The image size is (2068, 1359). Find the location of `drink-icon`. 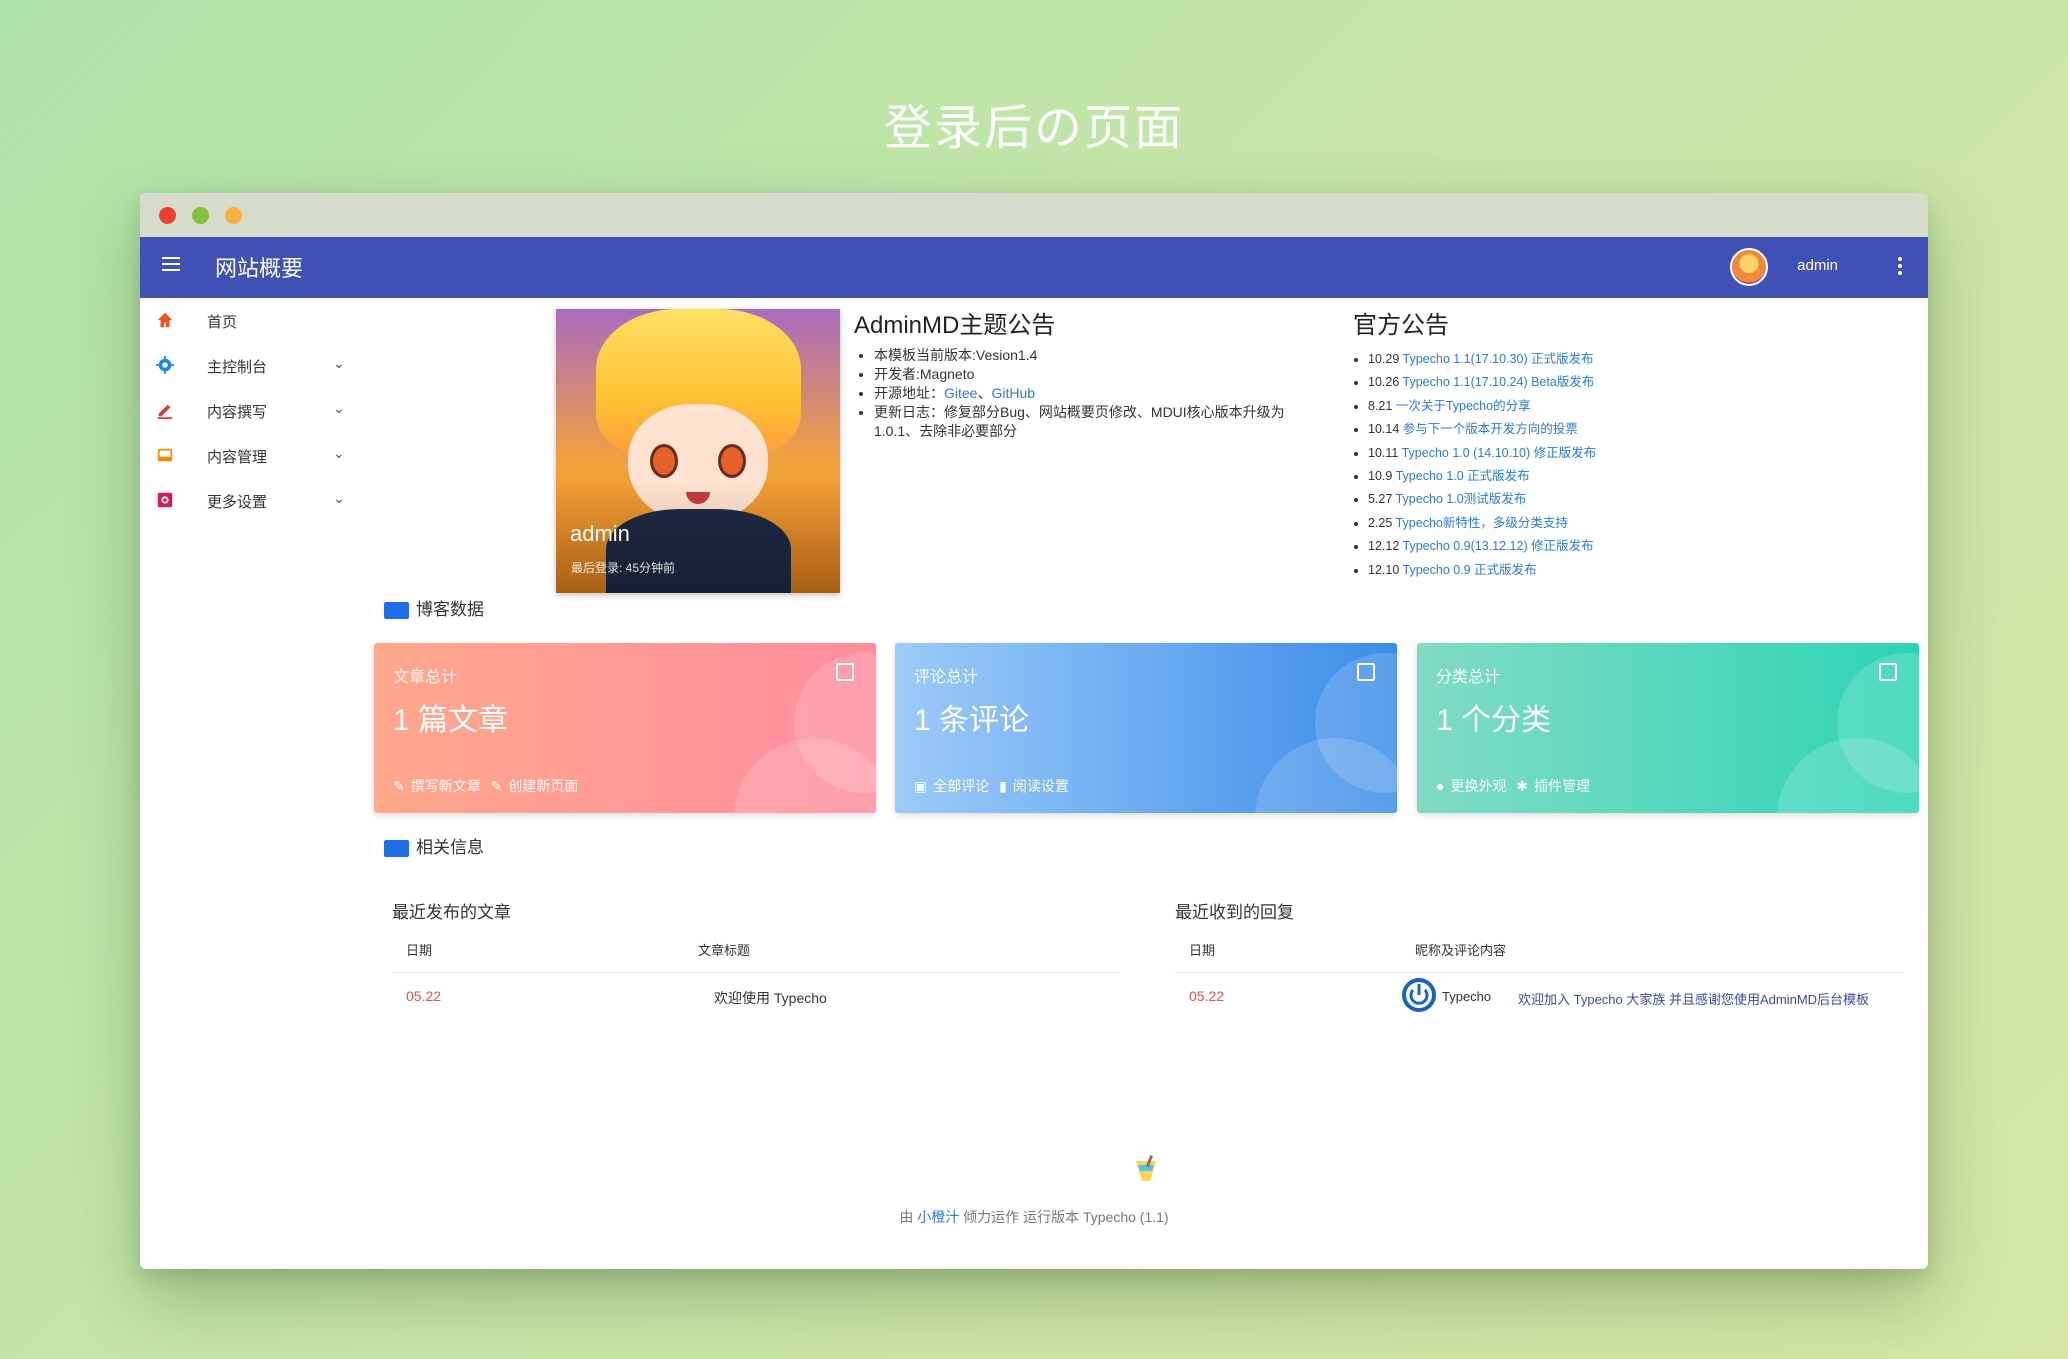

drink-icon is located at coordinates (1146, 1168).